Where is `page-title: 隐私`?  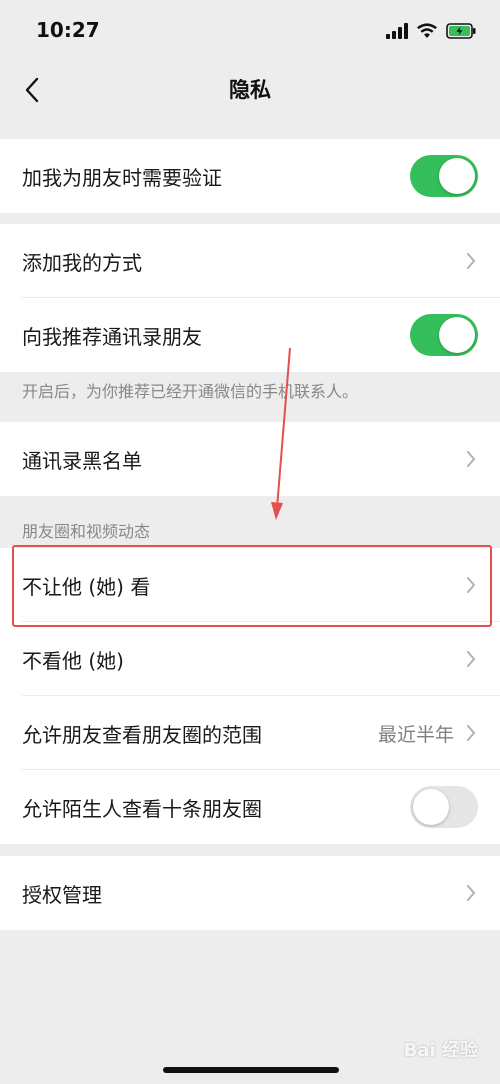
page-title: 隐私 is located at coordinates (250, 90).